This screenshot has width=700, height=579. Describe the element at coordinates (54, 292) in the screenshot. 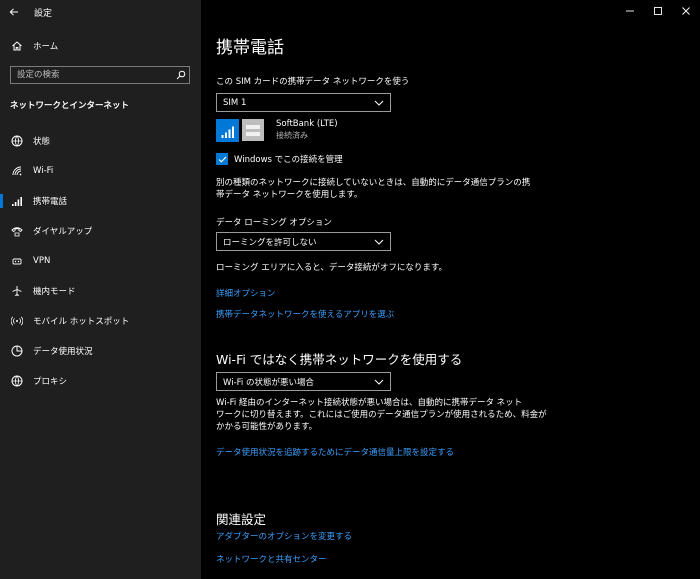

I see `sidebar-item-label: 機内モード` at that location.